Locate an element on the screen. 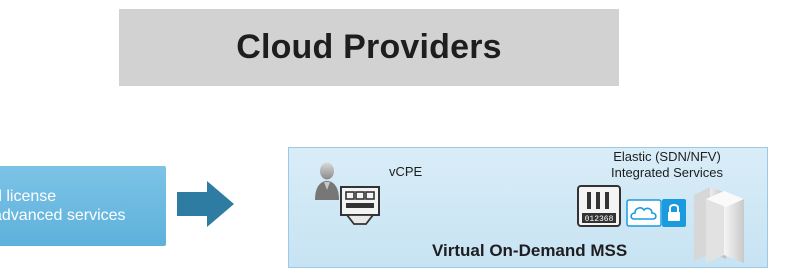 This screenshot has height=274, width=786. appliance-display: 012368 is located at coordinates (599, 219).